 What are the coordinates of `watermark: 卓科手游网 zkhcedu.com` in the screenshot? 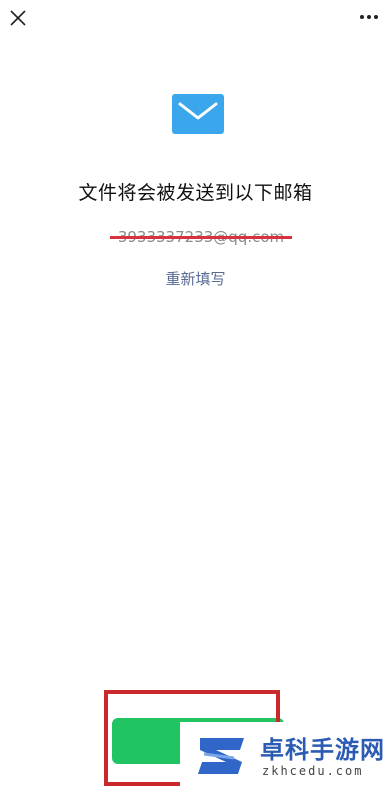 It's located at (285, 757).